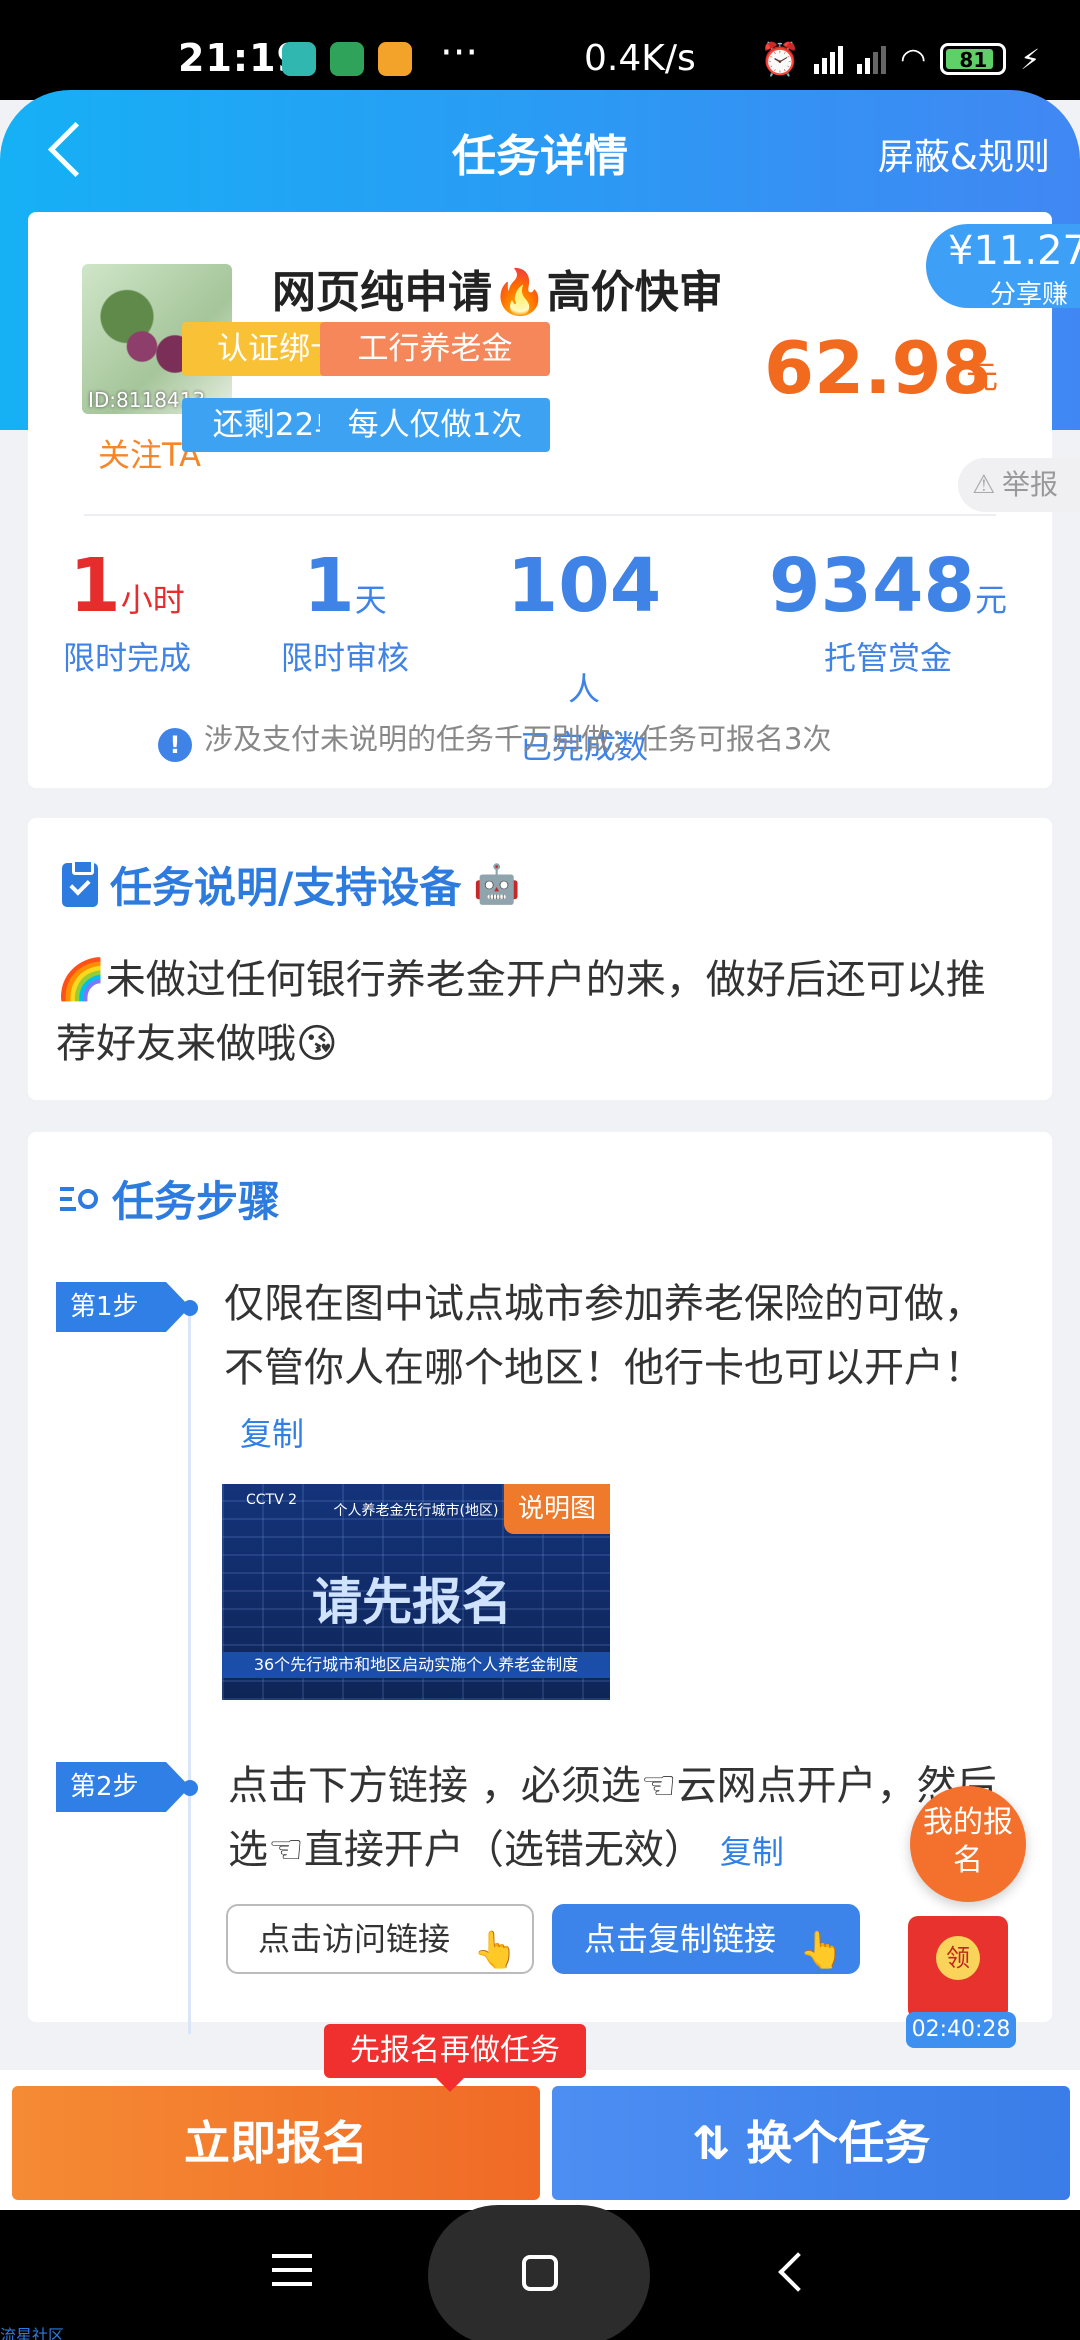 The width and height of the screenshot is (1080, 2340). Describe the element at coordinates (1014, 251) in the screenshot. I see `share-value: ¥11.27` at that location.